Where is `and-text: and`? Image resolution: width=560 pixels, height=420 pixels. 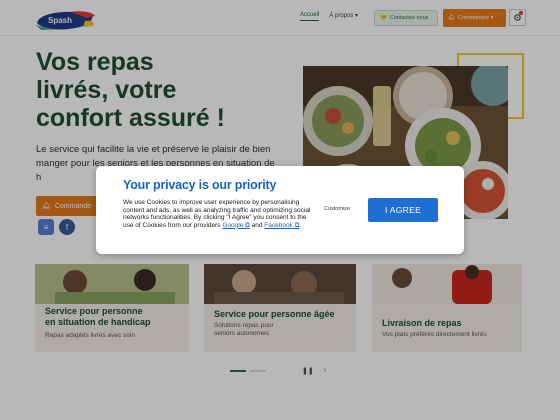 and-text: and is located at coordinates (257, 225).